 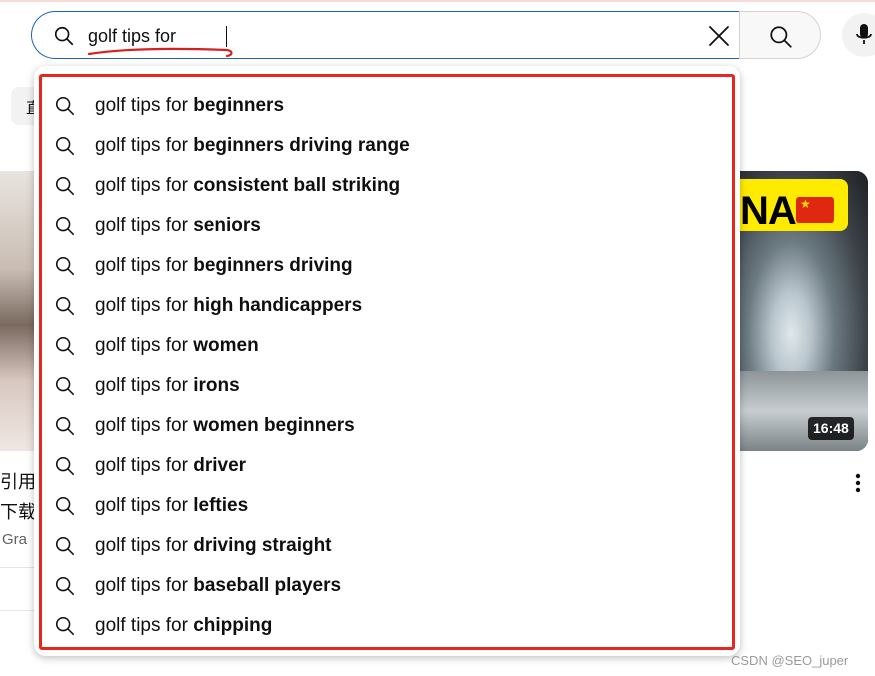 I want to click on suggestion-item: golf tips for beginners driving, so click(x=387, y=266).